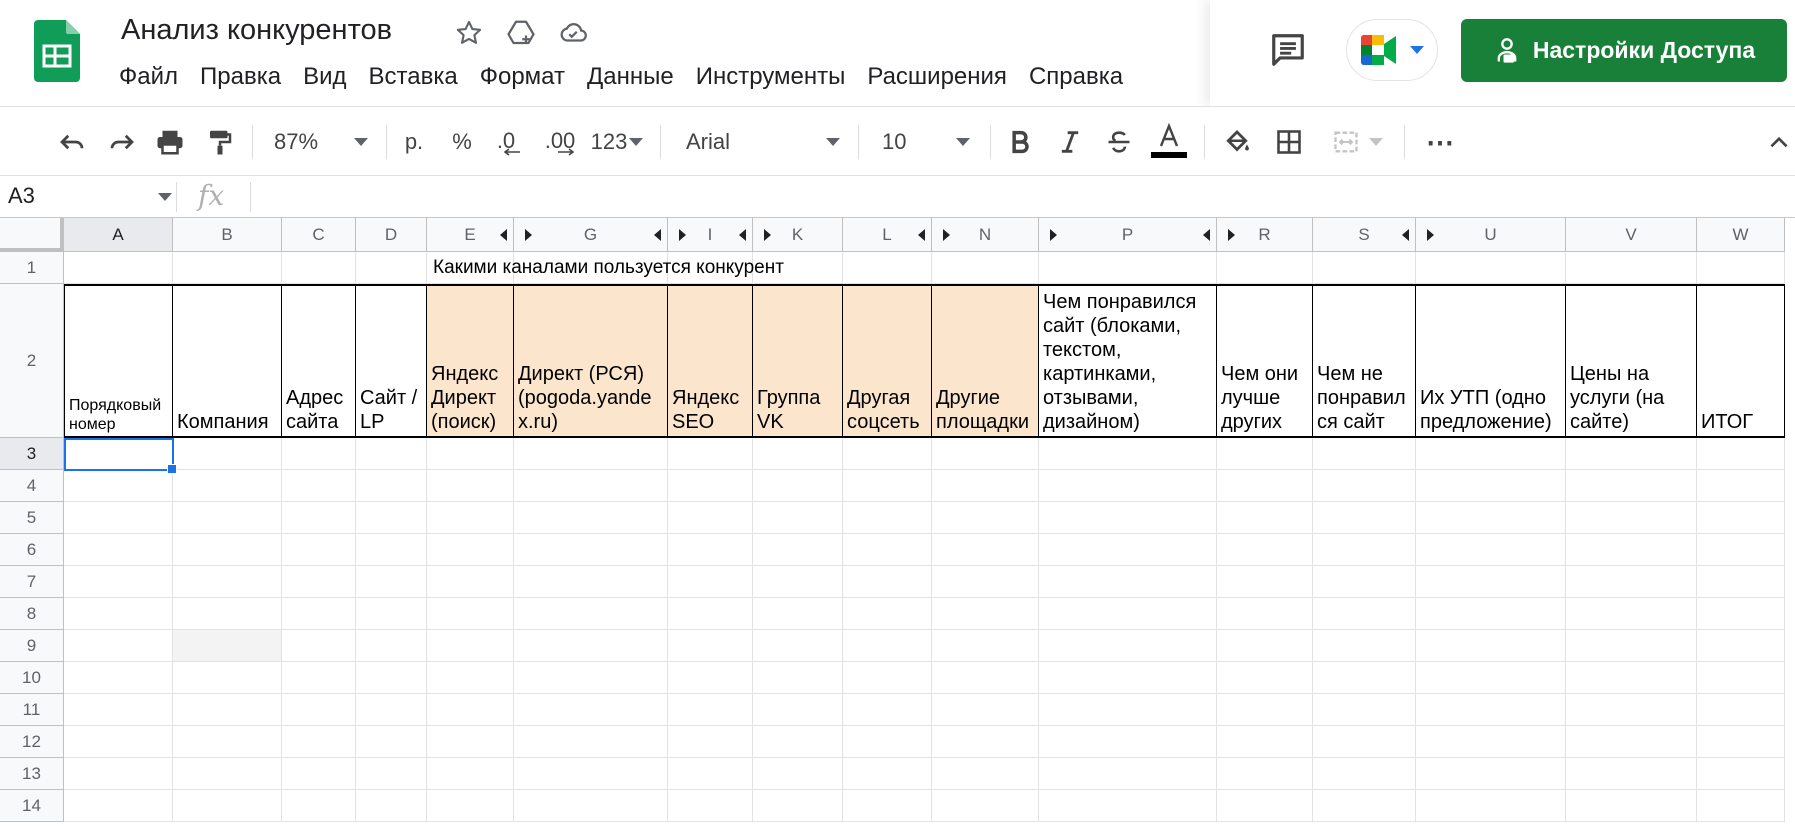  Describe the element at coordinates (1779, 142) in the screenshot. I see `collapse-toolbar-button` at that location.